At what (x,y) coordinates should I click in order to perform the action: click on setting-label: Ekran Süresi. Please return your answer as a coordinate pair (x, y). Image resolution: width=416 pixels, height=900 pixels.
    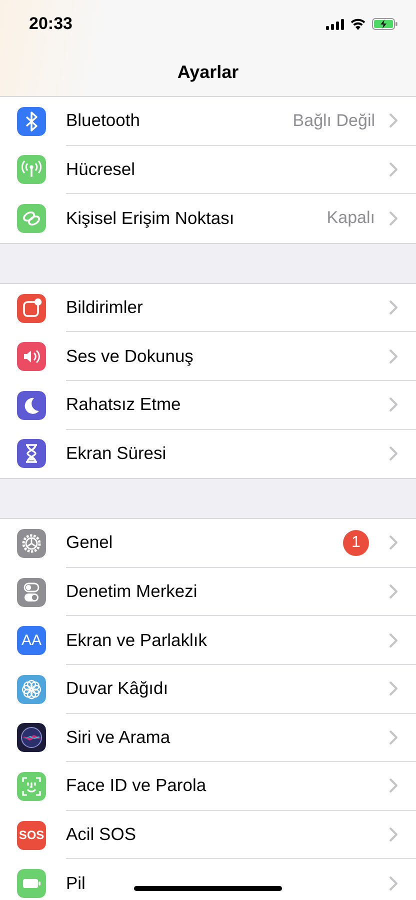
    Looking at the image, I should click on (227, 453).